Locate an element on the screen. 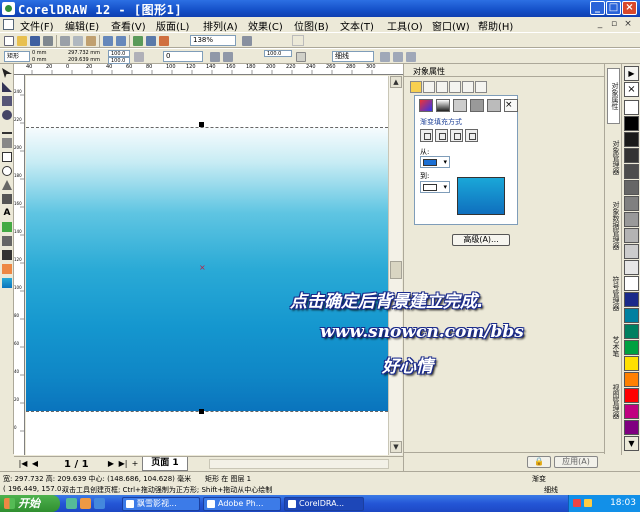 Image resolution: width=640 pixels, height=512 pixels. conical-gradient-button is located at coordinates (456, 135).